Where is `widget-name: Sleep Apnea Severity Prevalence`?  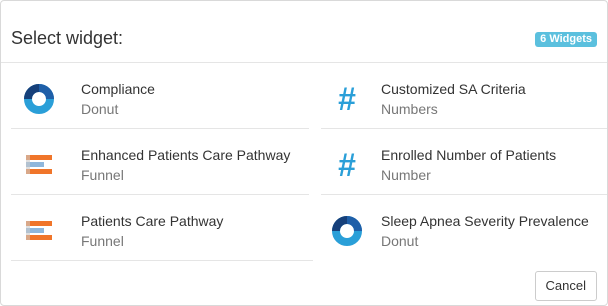
widget-name: Sleep Apnea Severity Prevalence is located at coordinates (485, 221).